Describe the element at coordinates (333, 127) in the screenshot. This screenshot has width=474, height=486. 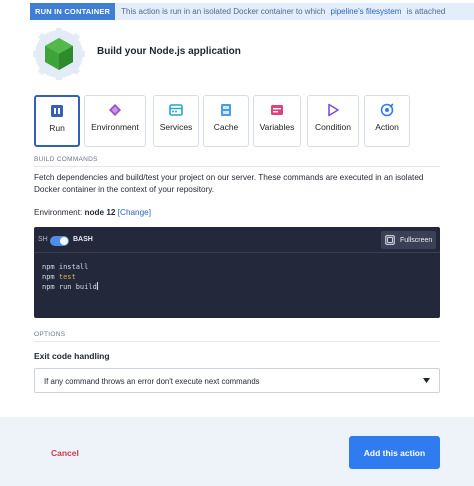
I see `tab-label: Condition` at that location.